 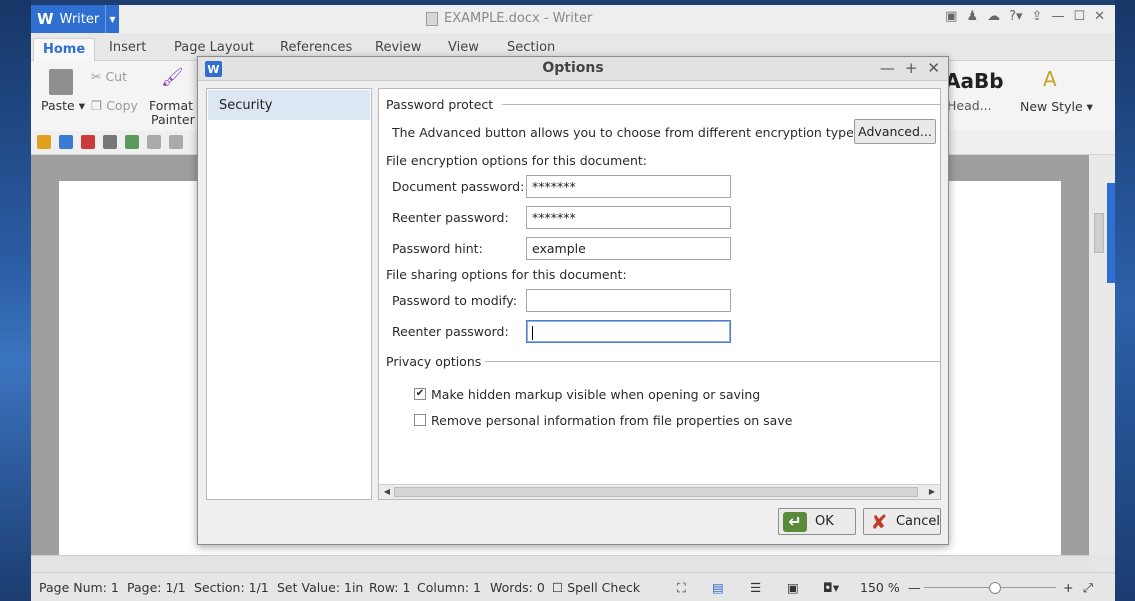 I want to click on format-painter-label-2: Painter, so click(x=173, y=119).